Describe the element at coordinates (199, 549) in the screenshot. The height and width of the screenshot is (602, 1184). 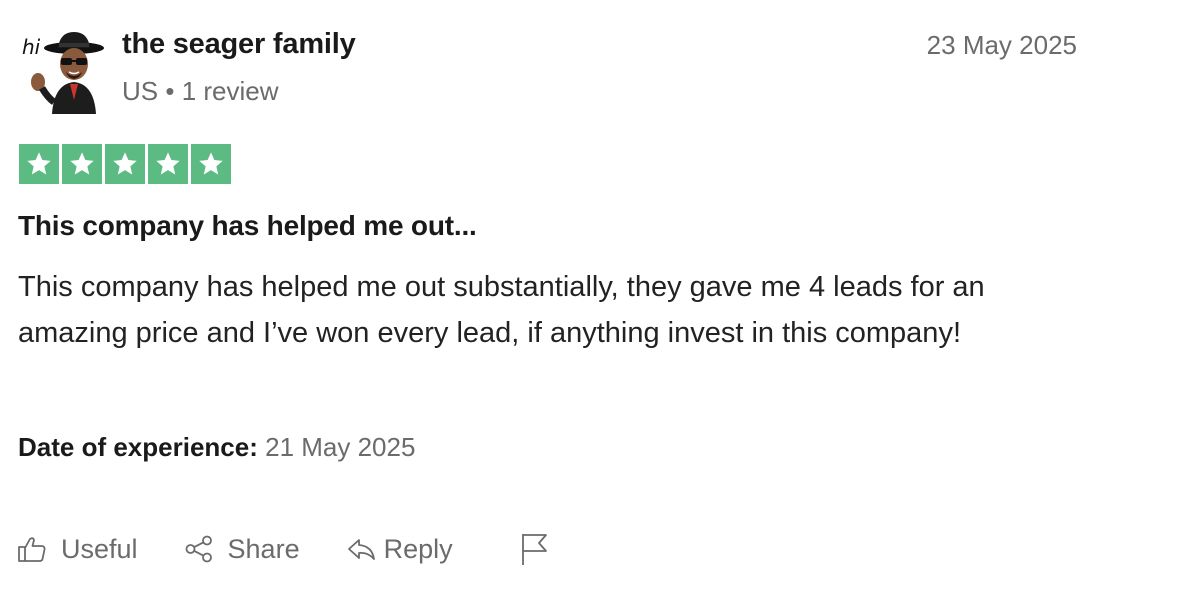
I see `share-icon` at that location.